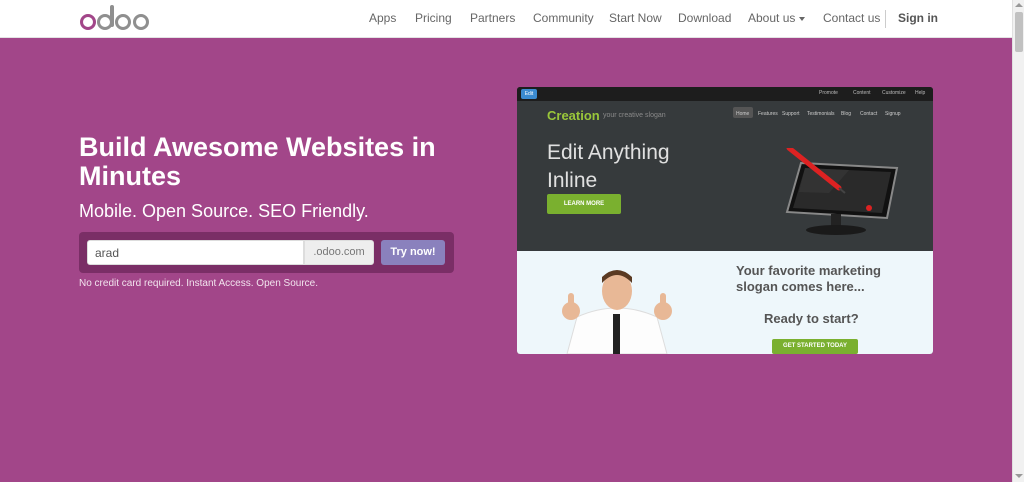  Describe the element at coordinates (846, 114) in the screenshot. I see `preview-menu-item: Blog` at that location.